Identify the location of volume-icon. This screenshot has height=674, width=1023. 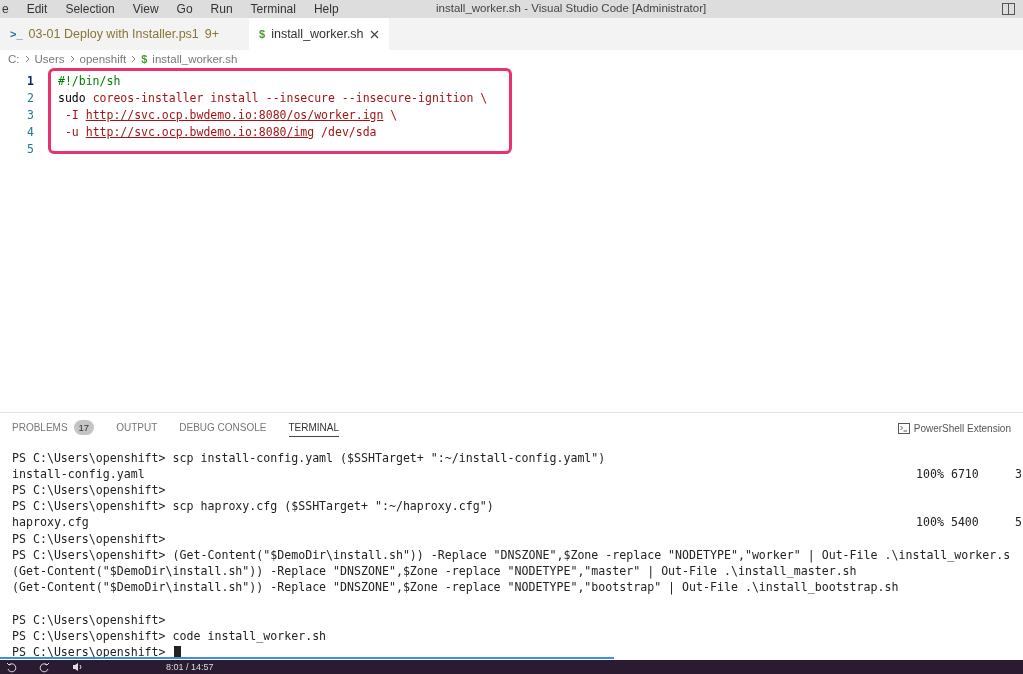
(78, 667).